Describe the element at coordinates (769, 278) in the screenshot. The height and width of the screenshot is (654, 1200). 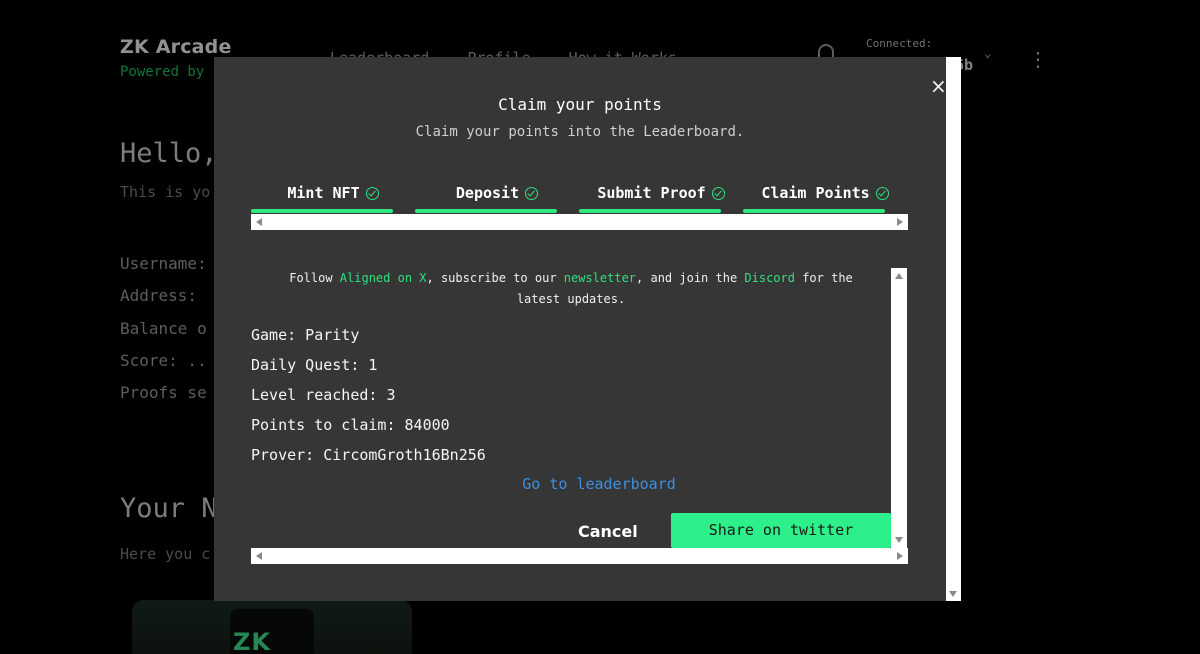
I see `discord-link: Discord` at that location.